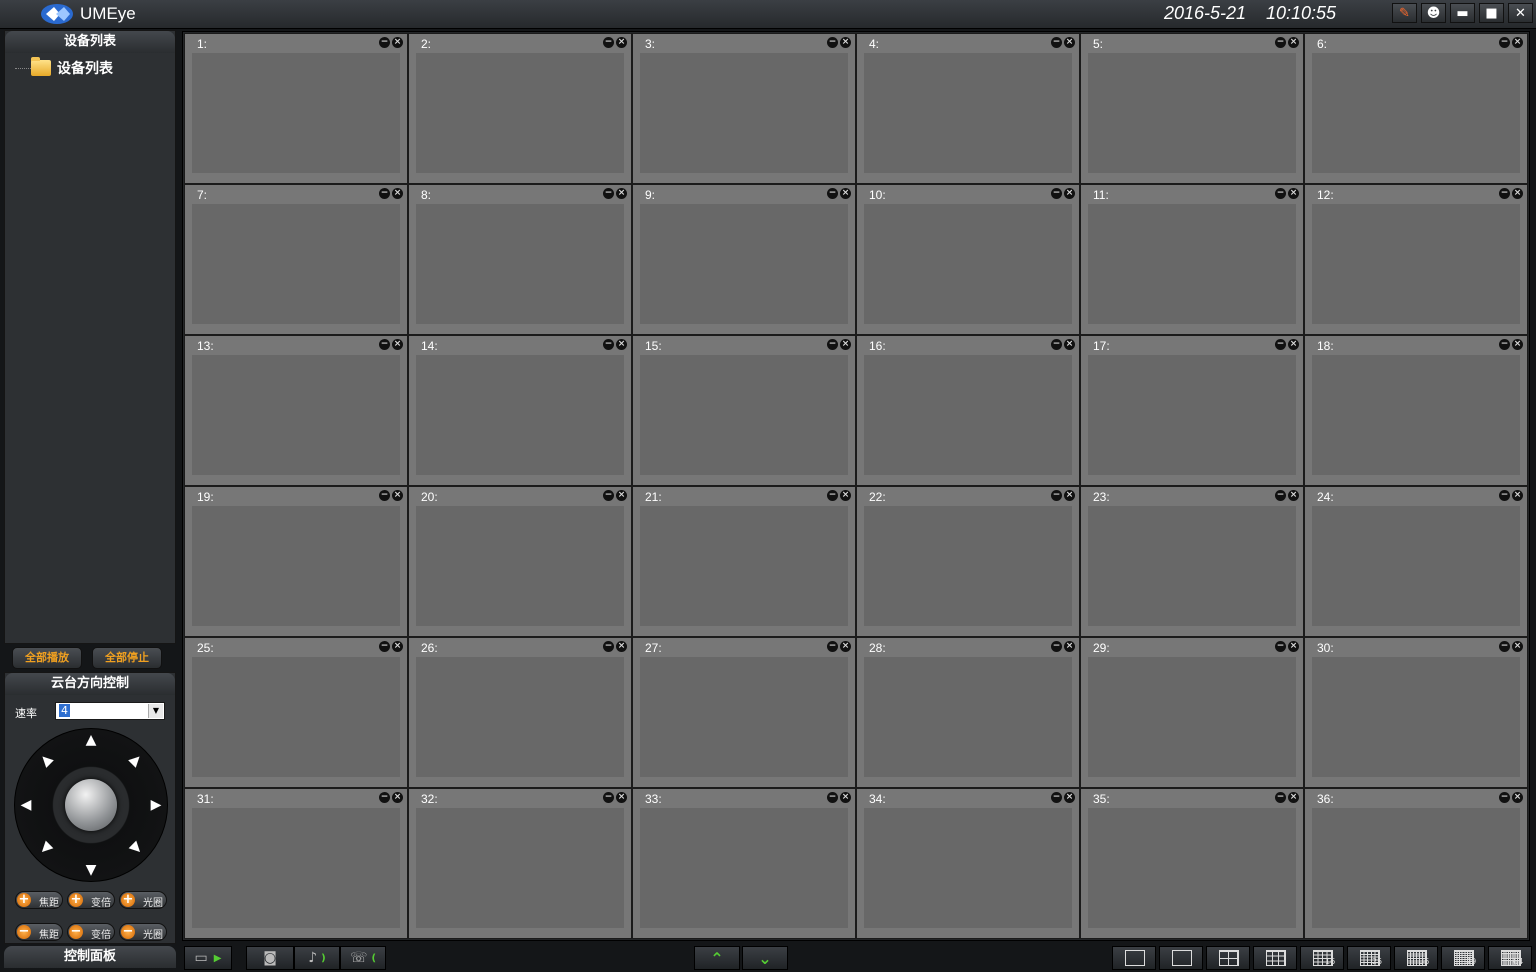 The width and height of the screenshot is (1536, 972). Describe the element at coordinates (72, 67) in the screenshot. I see `device-tree-root: 设备列表` at that location.